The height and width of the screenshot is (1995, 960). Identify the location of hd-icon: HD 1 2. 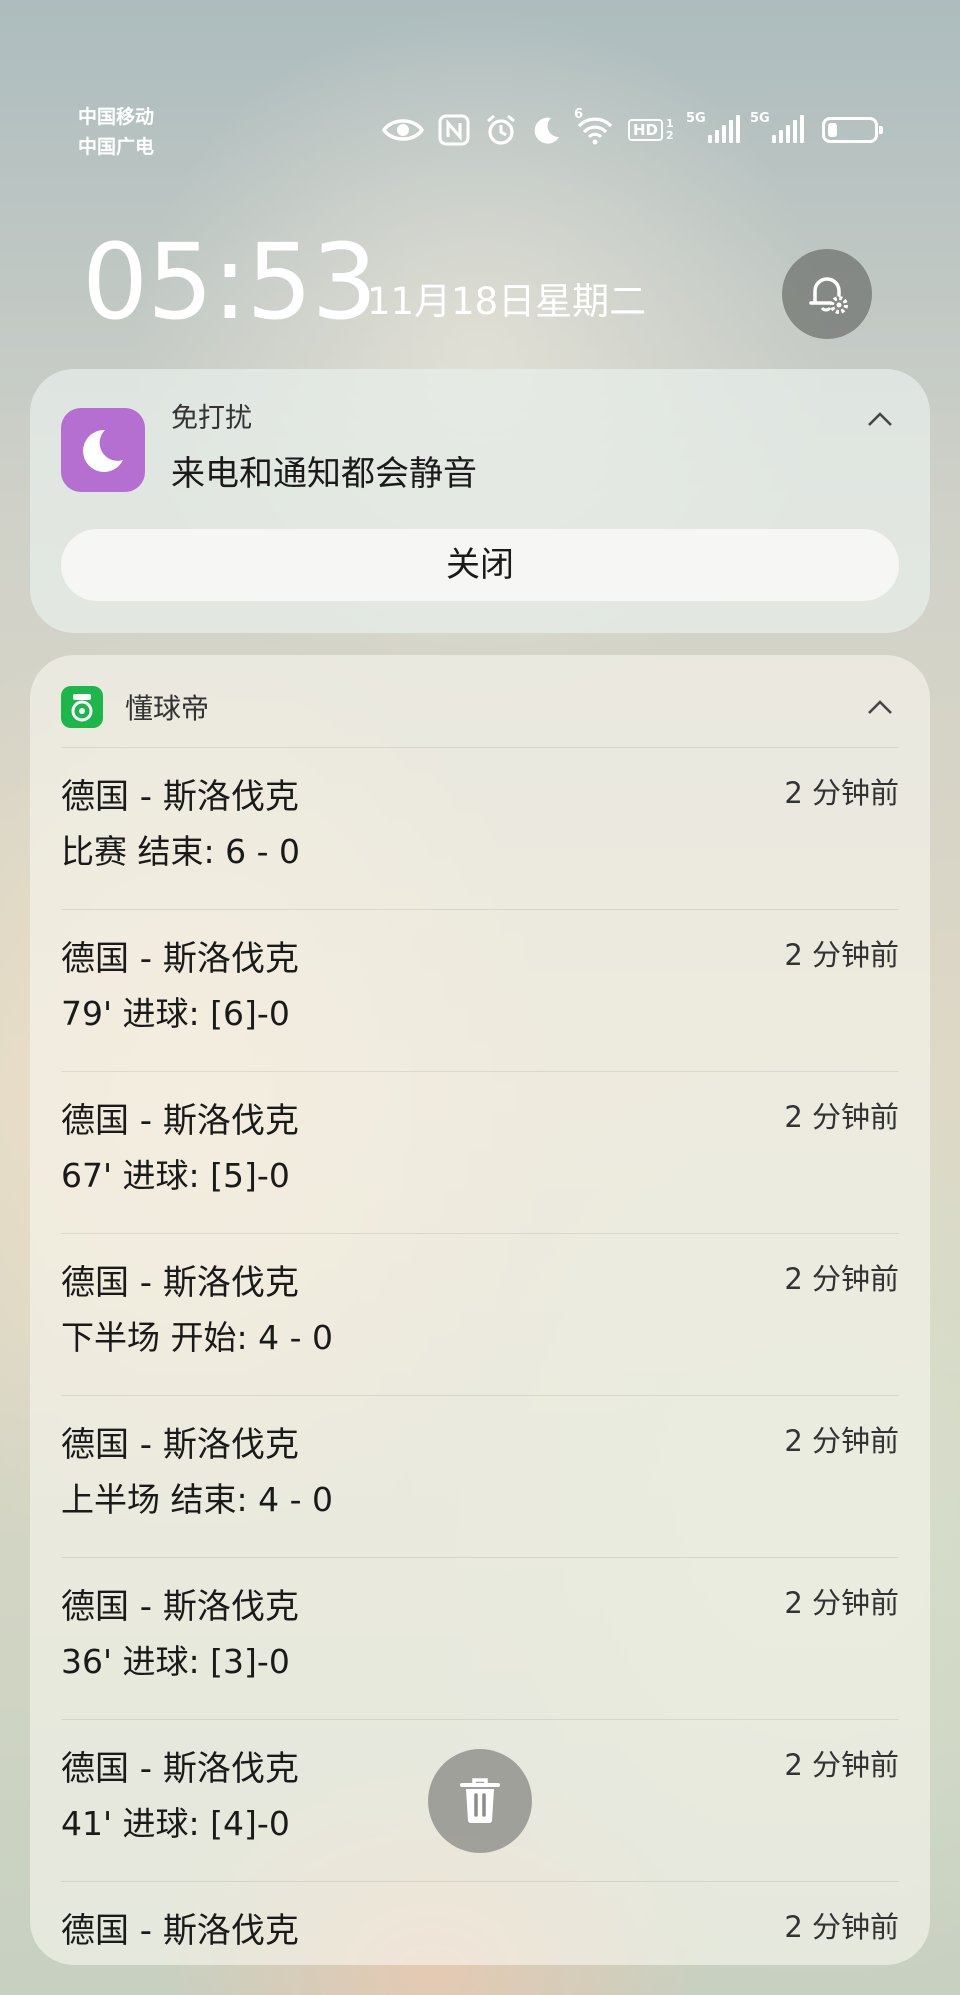
(651, 129).